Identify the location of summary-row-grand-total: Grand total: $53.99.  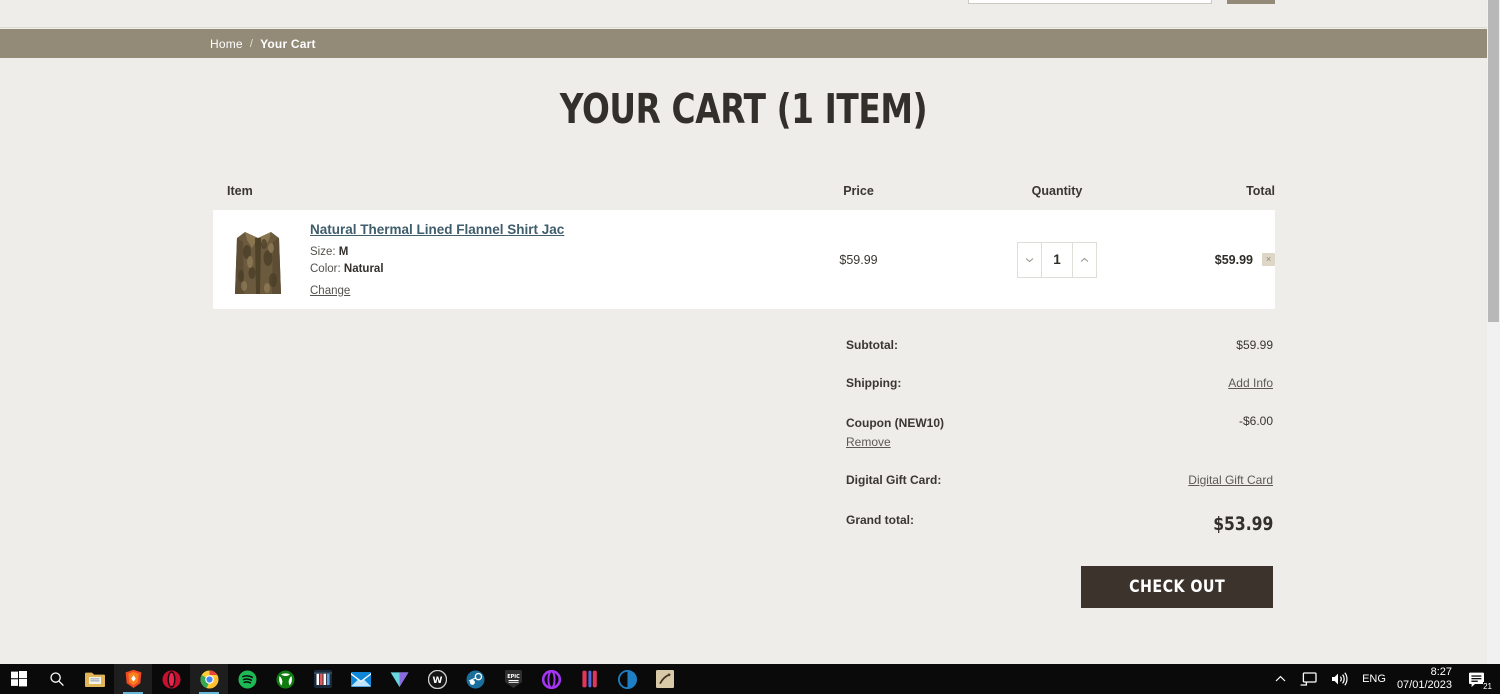
(1059, 524).